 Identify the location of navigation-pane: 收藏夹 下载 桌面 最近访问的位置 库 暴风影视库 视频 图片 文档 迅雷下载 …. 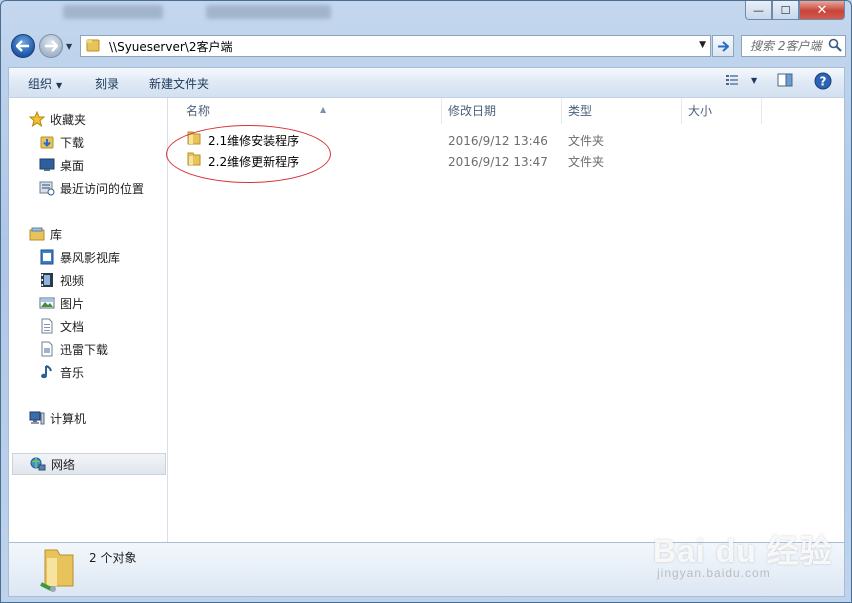
(88, 320).